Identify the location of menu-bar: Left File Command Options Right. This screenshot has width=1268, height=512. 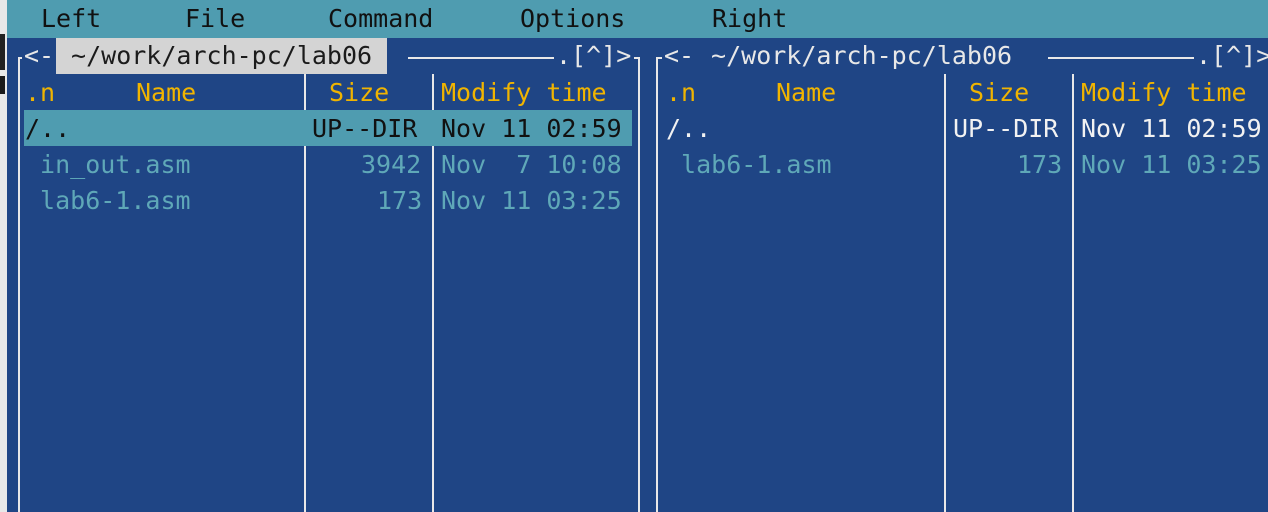
(637, 19).